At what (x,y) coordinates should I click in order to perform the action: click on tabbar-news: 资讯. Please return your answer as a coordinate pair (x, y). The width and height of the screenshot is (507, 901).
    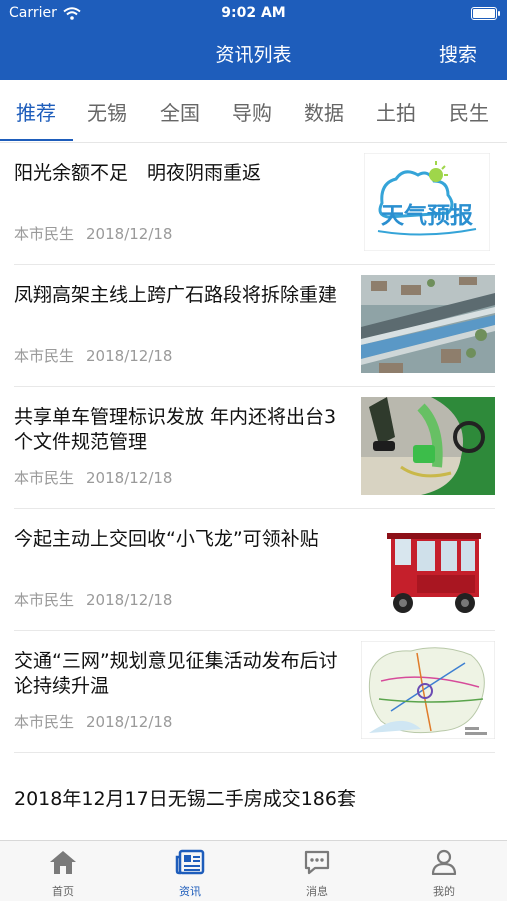
    Looking at the image, I should click on (190, 871).